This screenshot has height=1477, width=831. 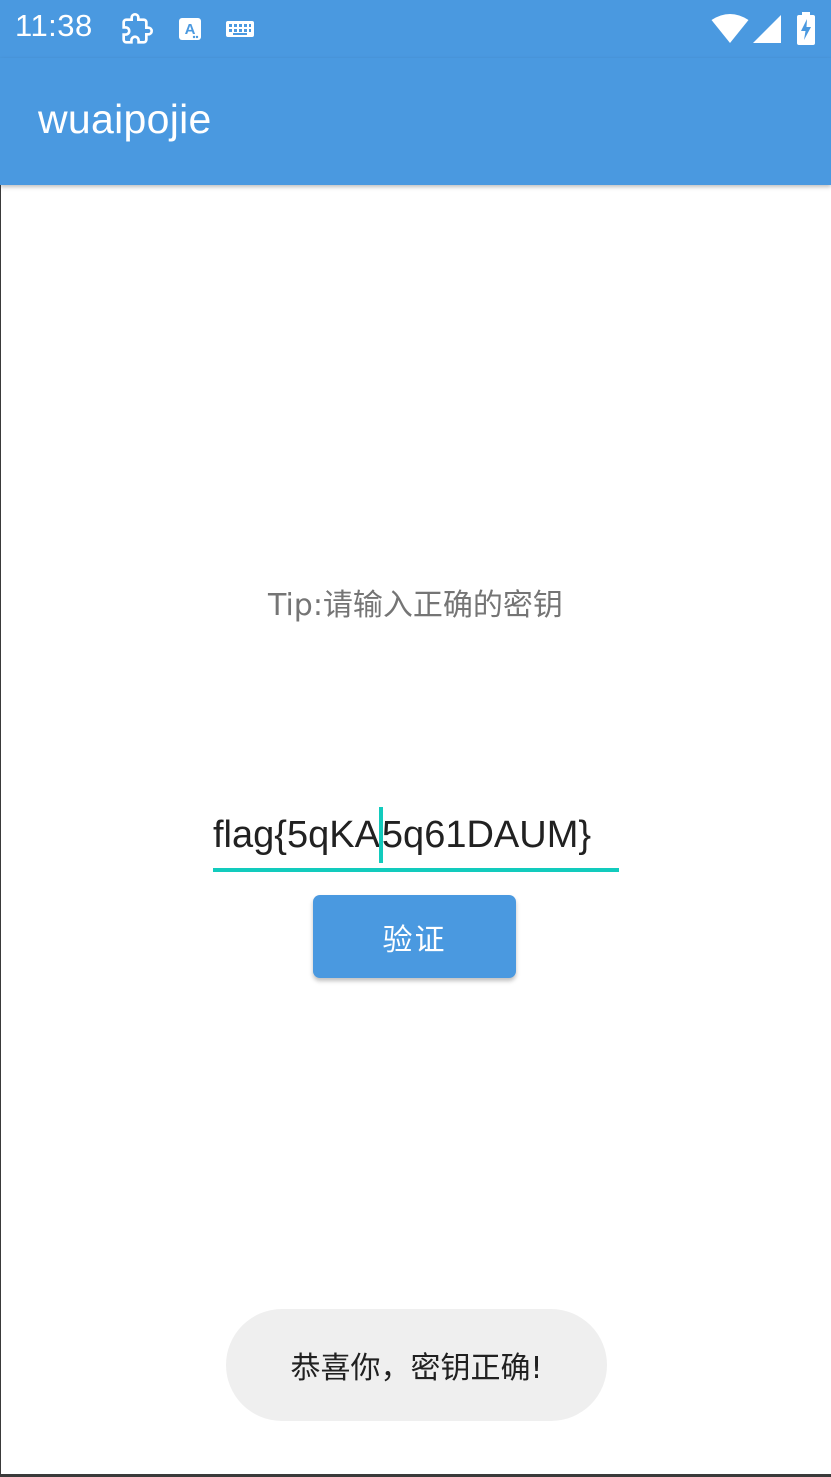 I want to click on key-input-field: flag{5qKA 5q61DAUM}, so click(x=416, y=837).